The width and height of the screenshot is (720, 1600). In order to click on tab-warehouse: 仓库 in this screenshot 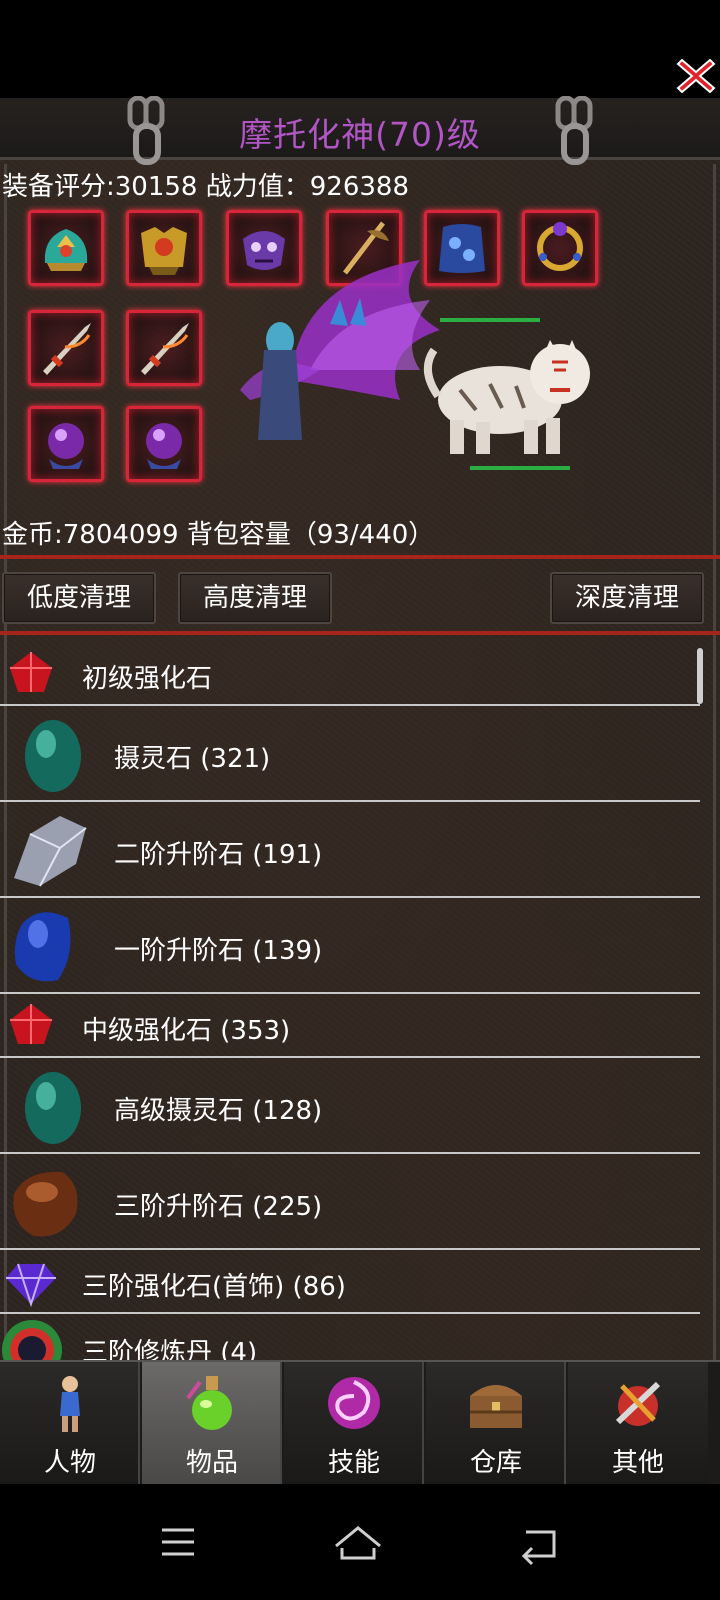, I will do `click(496, 1423)`.